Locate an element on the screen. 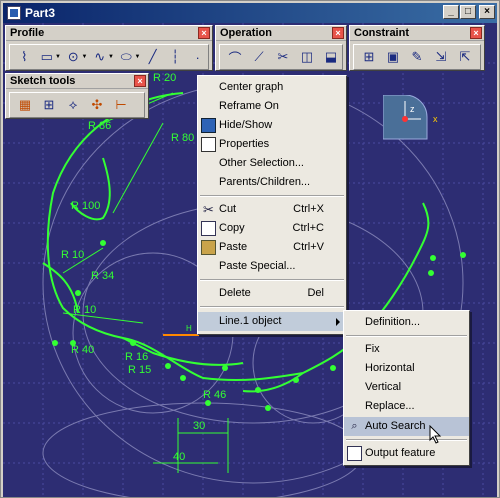 The height and width of the screenshot is (498, 500). contact-constraint-icon: ✎ is located at coordinates (417, 57).